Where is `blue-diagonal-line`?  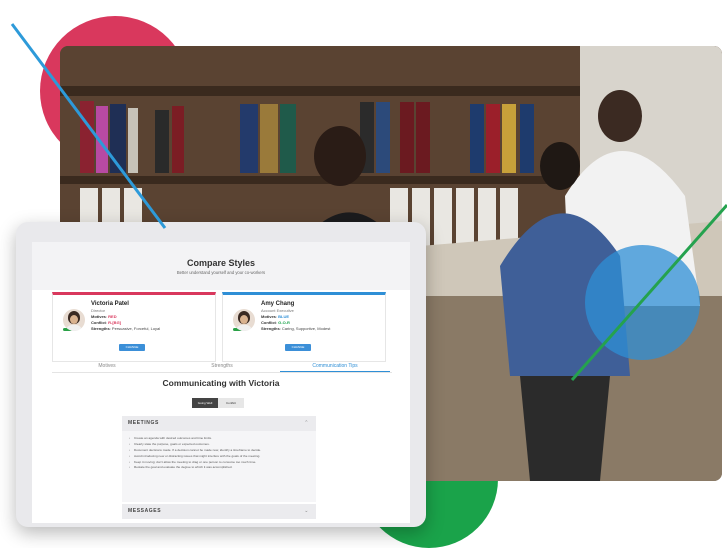 blue-diagonal-line is located at coordinates (88, 126).